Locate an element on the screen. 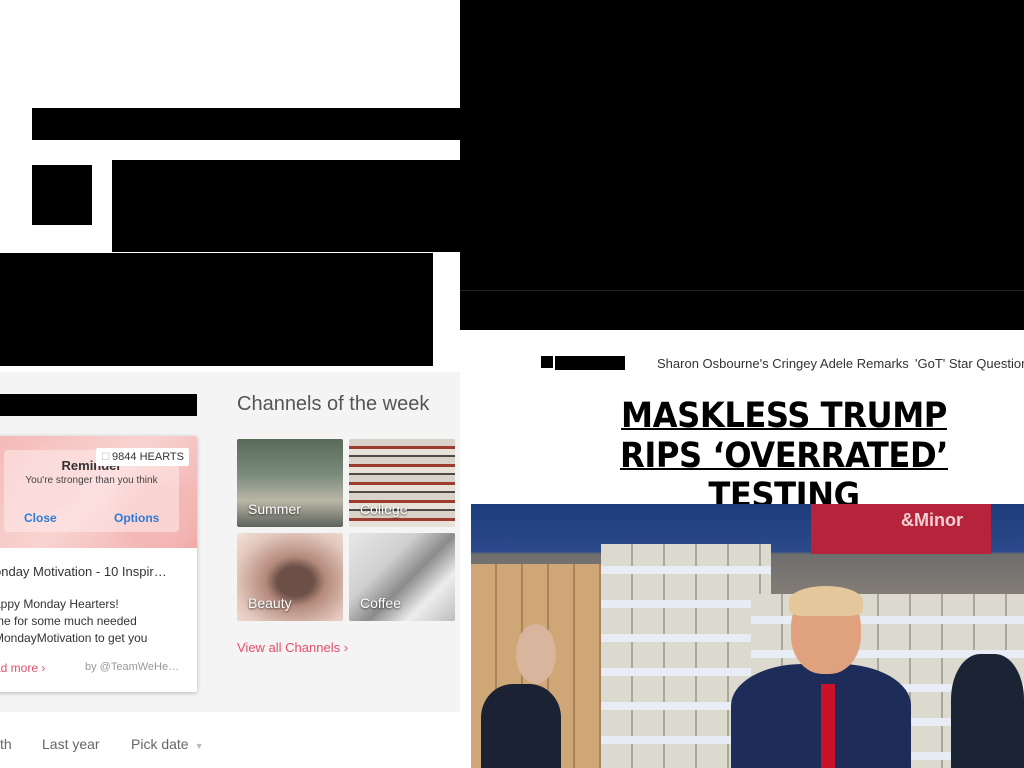  channel-tile-coffee: Coffee is located at coordinates (402, 577).